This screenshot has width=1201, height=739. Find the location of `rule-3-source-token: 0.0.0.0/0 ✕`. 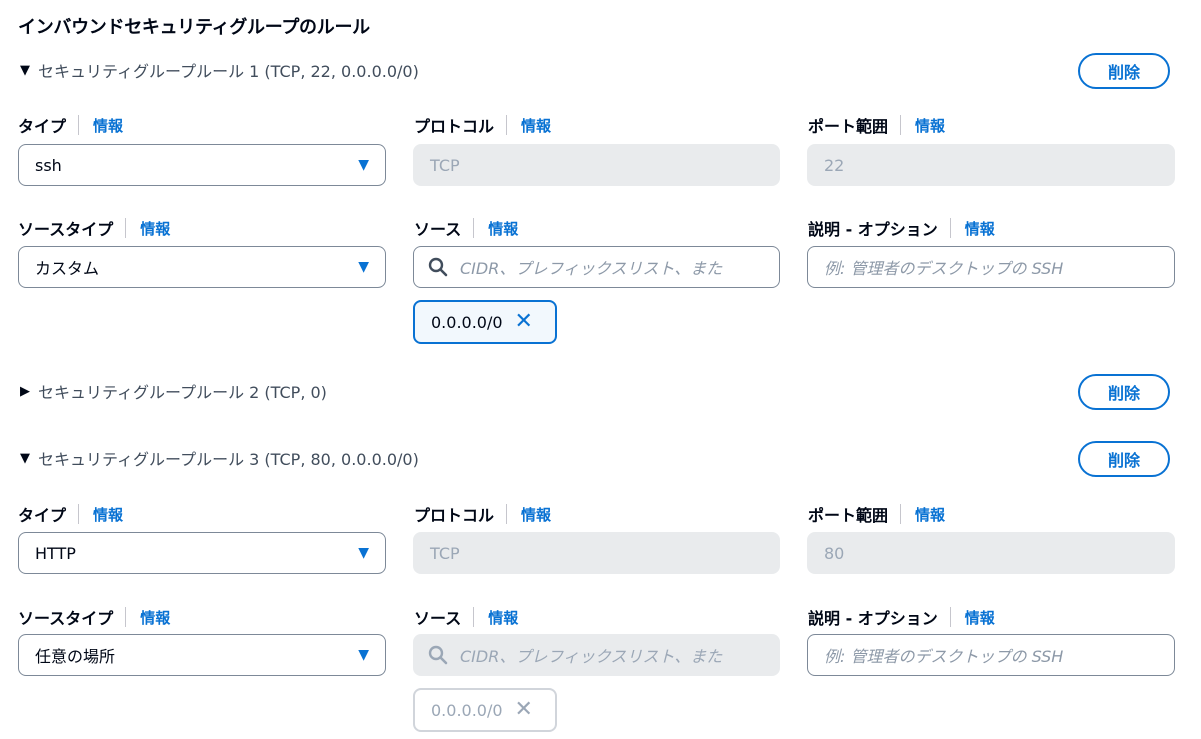

rule-3-source-token: 0.0.0.0/0 ✕ is located at coordinates (485, 710).